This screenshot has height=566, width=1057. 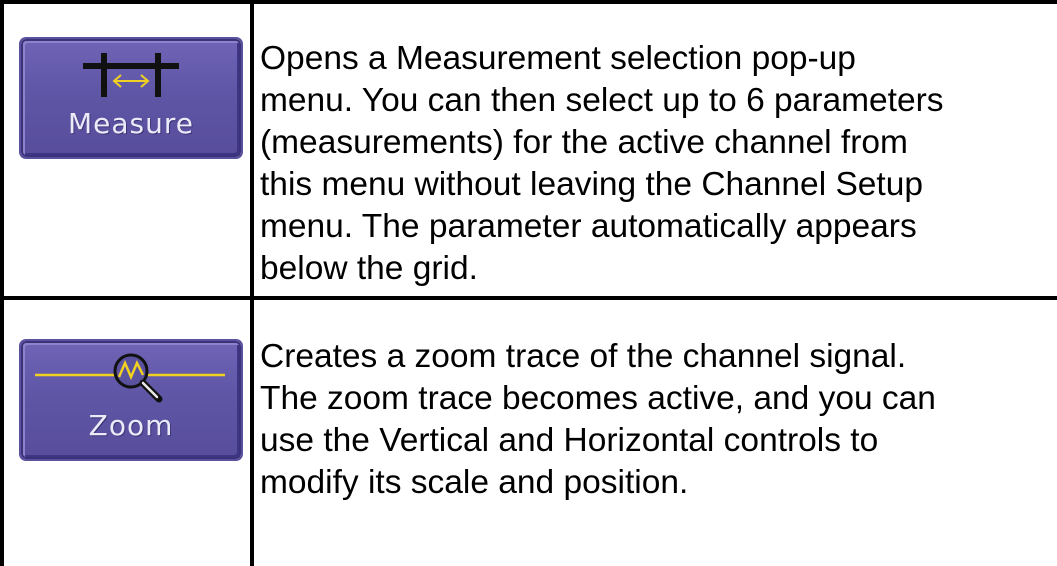 I want to click on table-row-divider, so click(x=528, y=298).